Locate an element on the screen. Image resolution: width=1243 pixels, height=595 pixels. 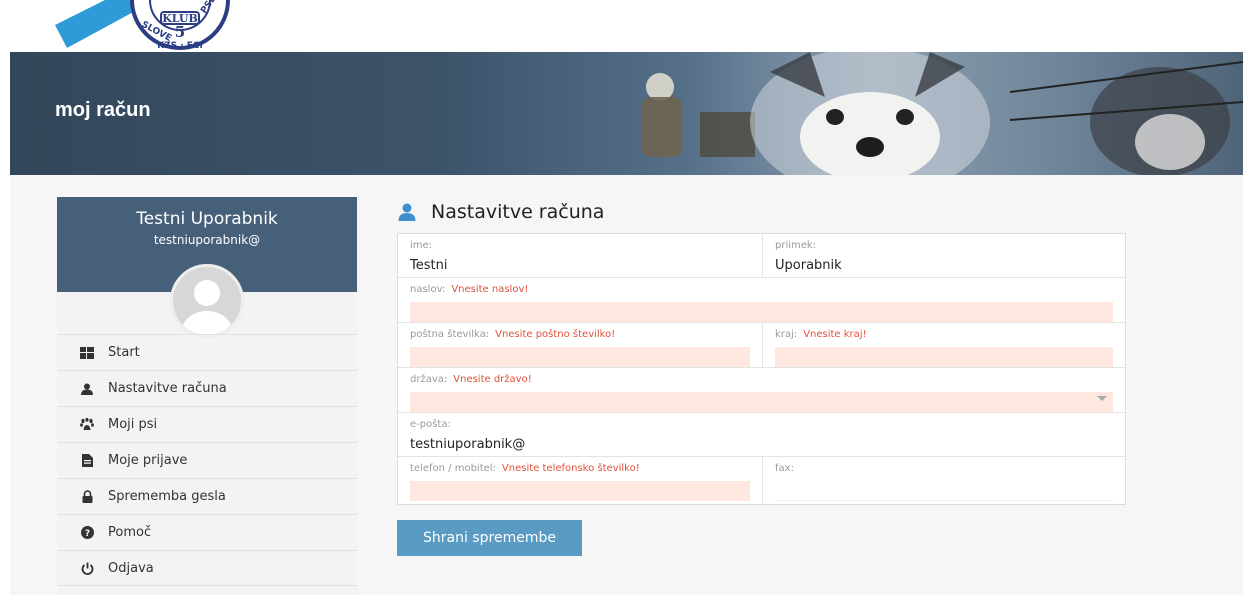
club-logo: KLUB 5 SLOVE PSE 3 KZS · FCI is located at coordinates (180, 26).